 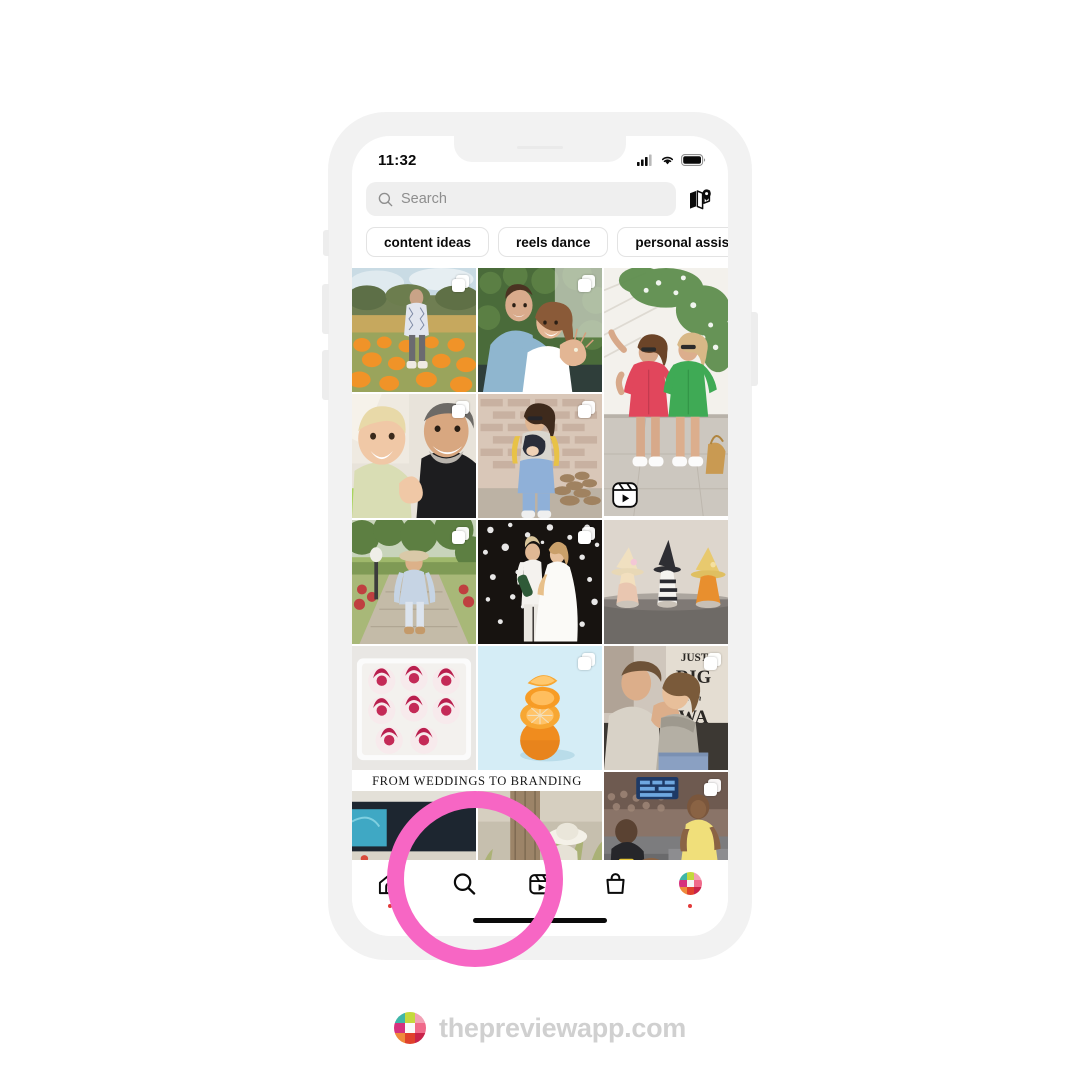 I want to click on power-button, so click(x=754, y=349).